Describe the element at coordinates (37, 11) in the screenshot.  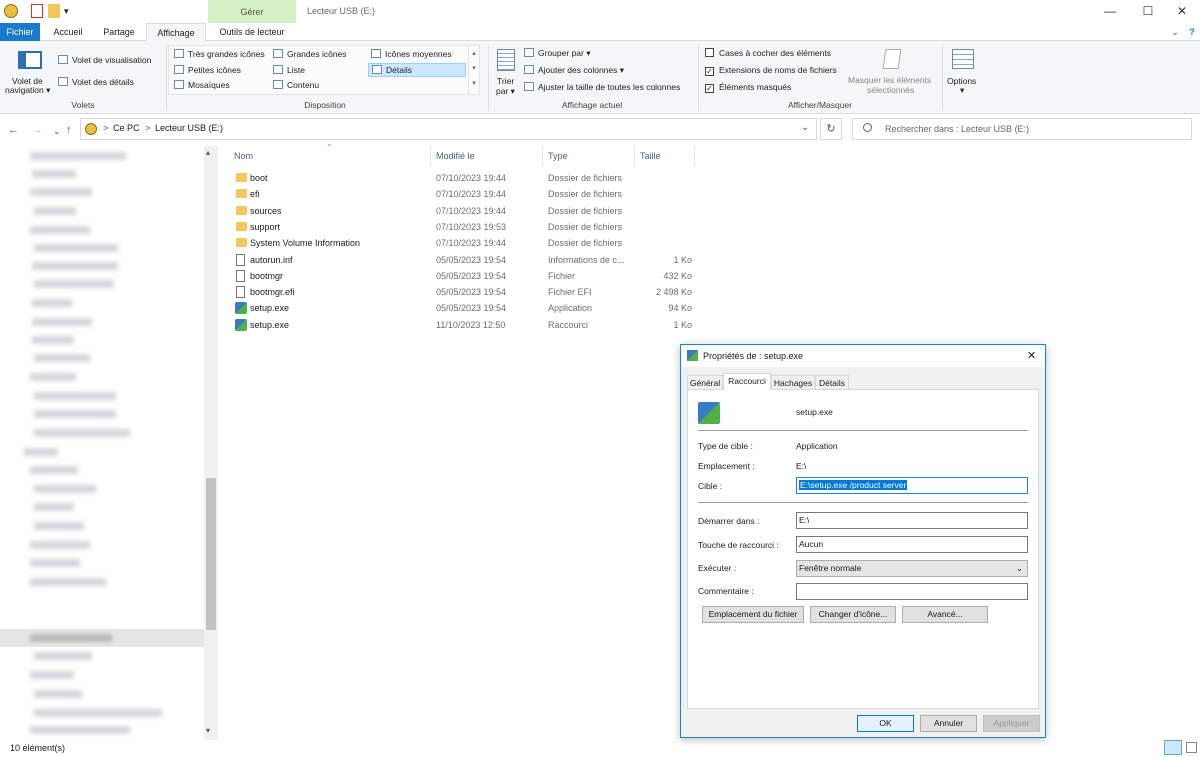
I see `properties-icon` at that location.